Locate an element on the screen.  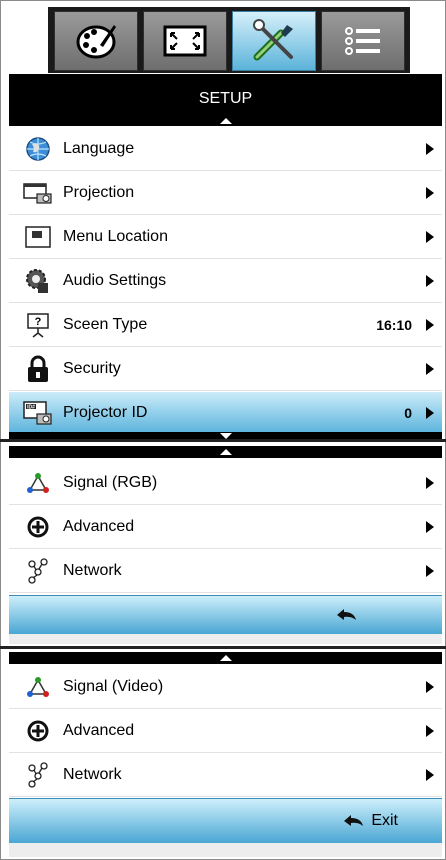
setup-item-label: Audio Settings is located at coordinates (115, 280).